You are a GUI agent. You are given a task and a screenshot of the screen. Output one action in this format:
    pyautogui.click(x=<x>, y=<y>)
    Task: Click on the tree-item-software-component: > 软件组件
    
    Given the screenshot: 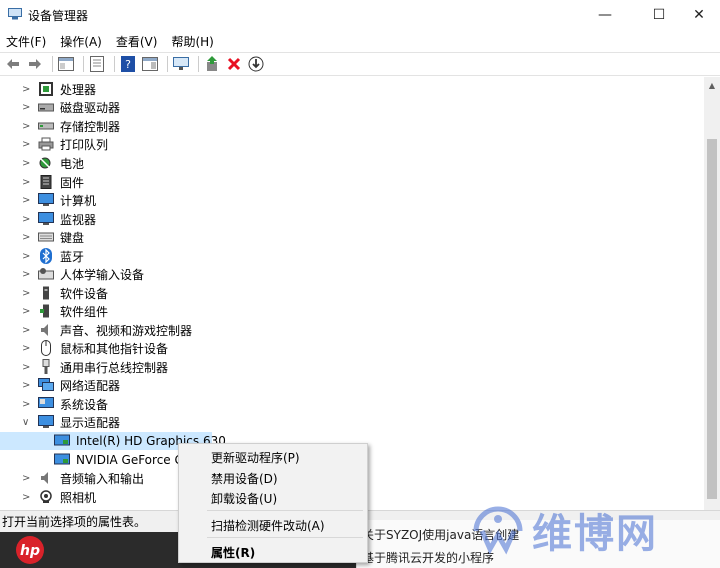 What is the action you would take?
    pyautogui.click(x=54, y=311)
    